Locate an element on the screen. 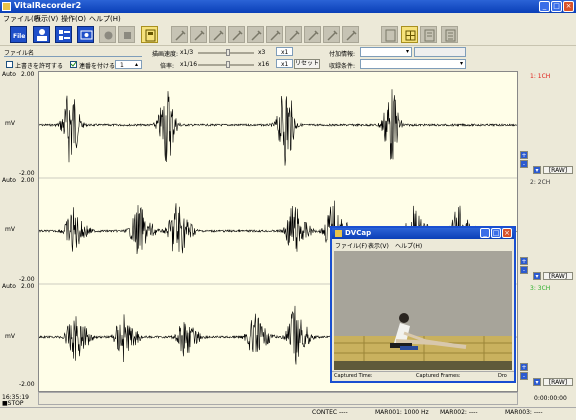 This screenshot has height=420, width=576. serial-number-field: 1 ▴ is located at coordinates (128, 64).